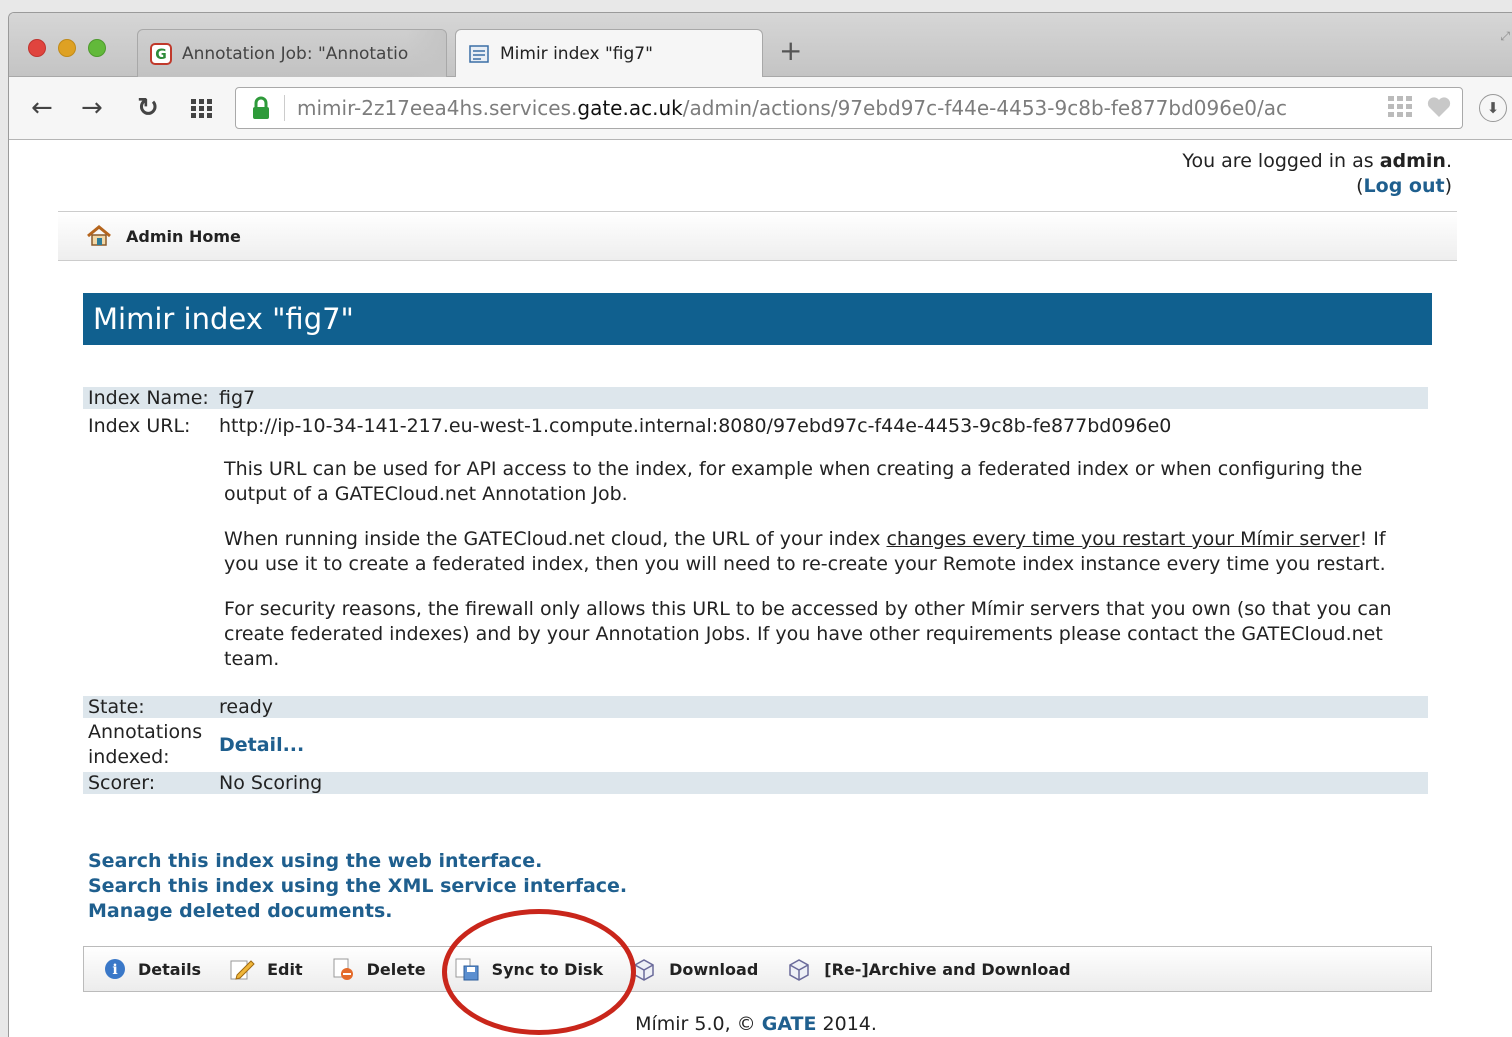  I want to click on page-footer: Mímir 5.0, © GATE 2014., so click(756, 1024).